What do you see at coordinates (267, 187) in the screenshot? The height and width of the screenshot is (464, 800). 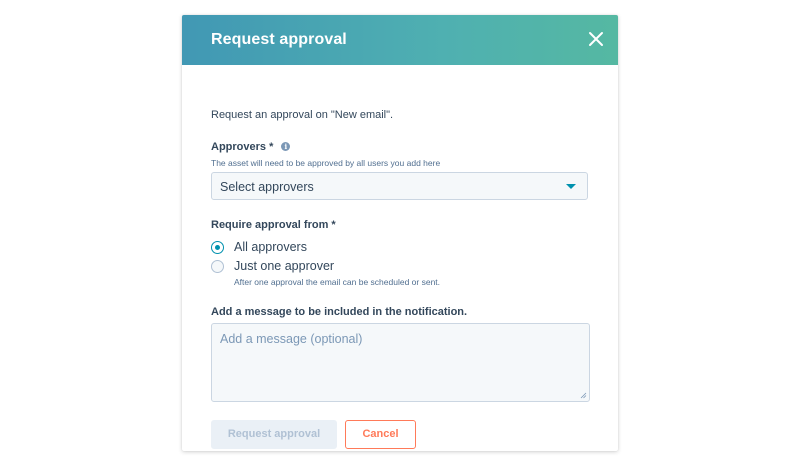 I see `approvers-select-value: Select approvers` at bounding box center [267, 187].